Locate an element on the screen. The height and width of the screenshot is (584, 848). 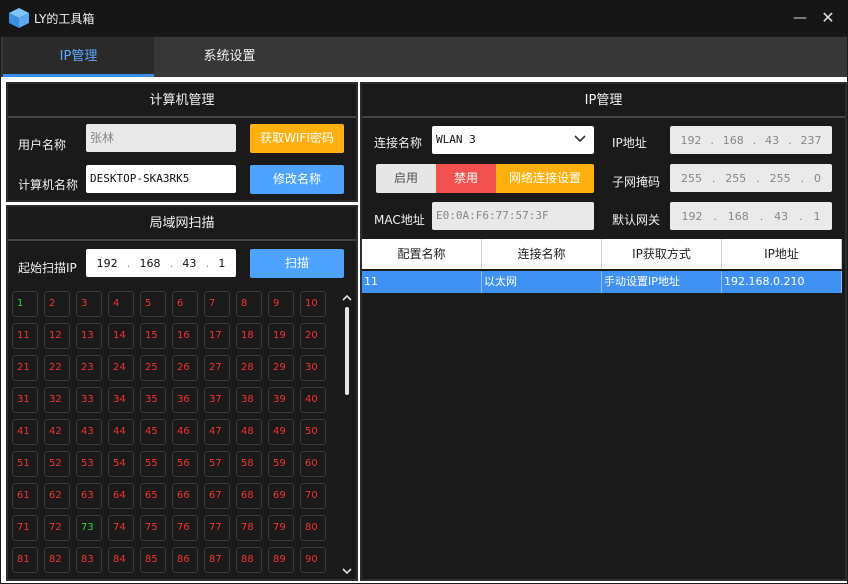
enable-button: 启用 is located at coordinates (406, 178).